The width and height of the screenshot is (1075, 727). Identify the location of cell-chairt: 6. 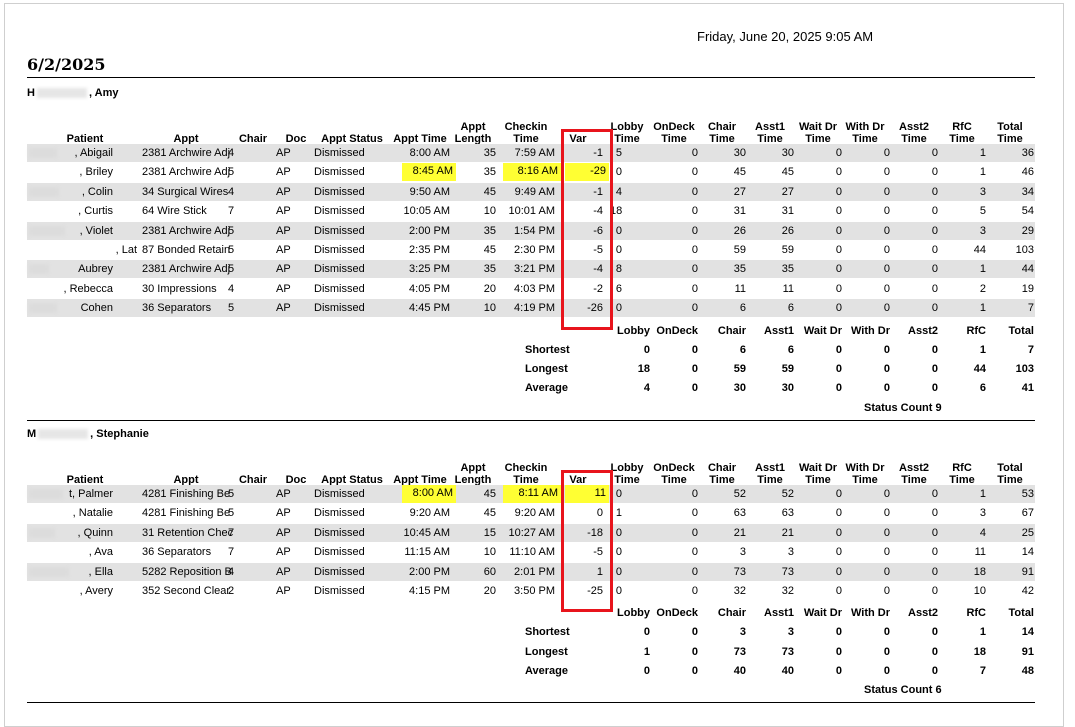
(742, 308).